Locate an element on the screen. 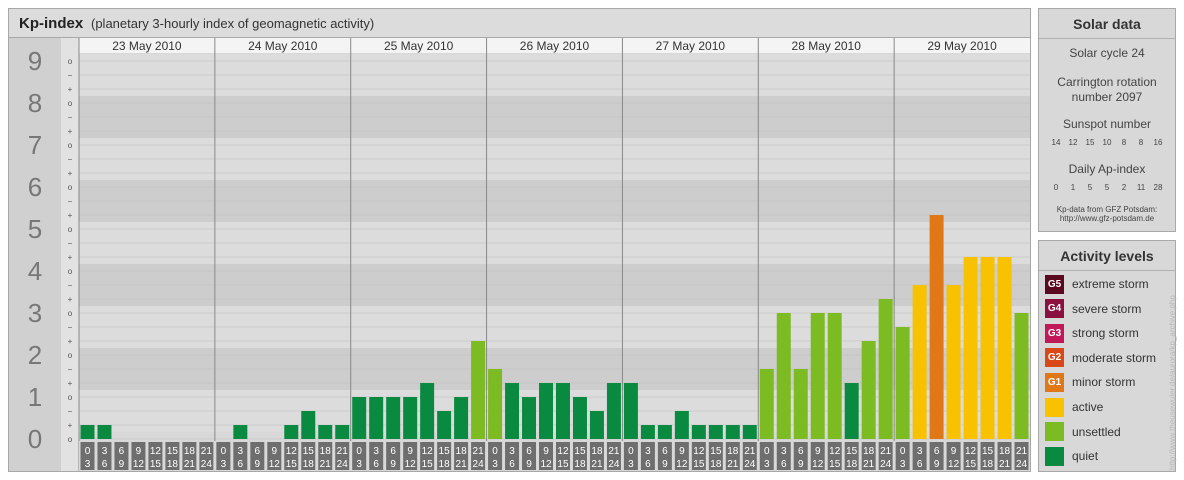 The image size is (1184, 480). activity-level-label: severe storm is located at coordinates (1107, 308).